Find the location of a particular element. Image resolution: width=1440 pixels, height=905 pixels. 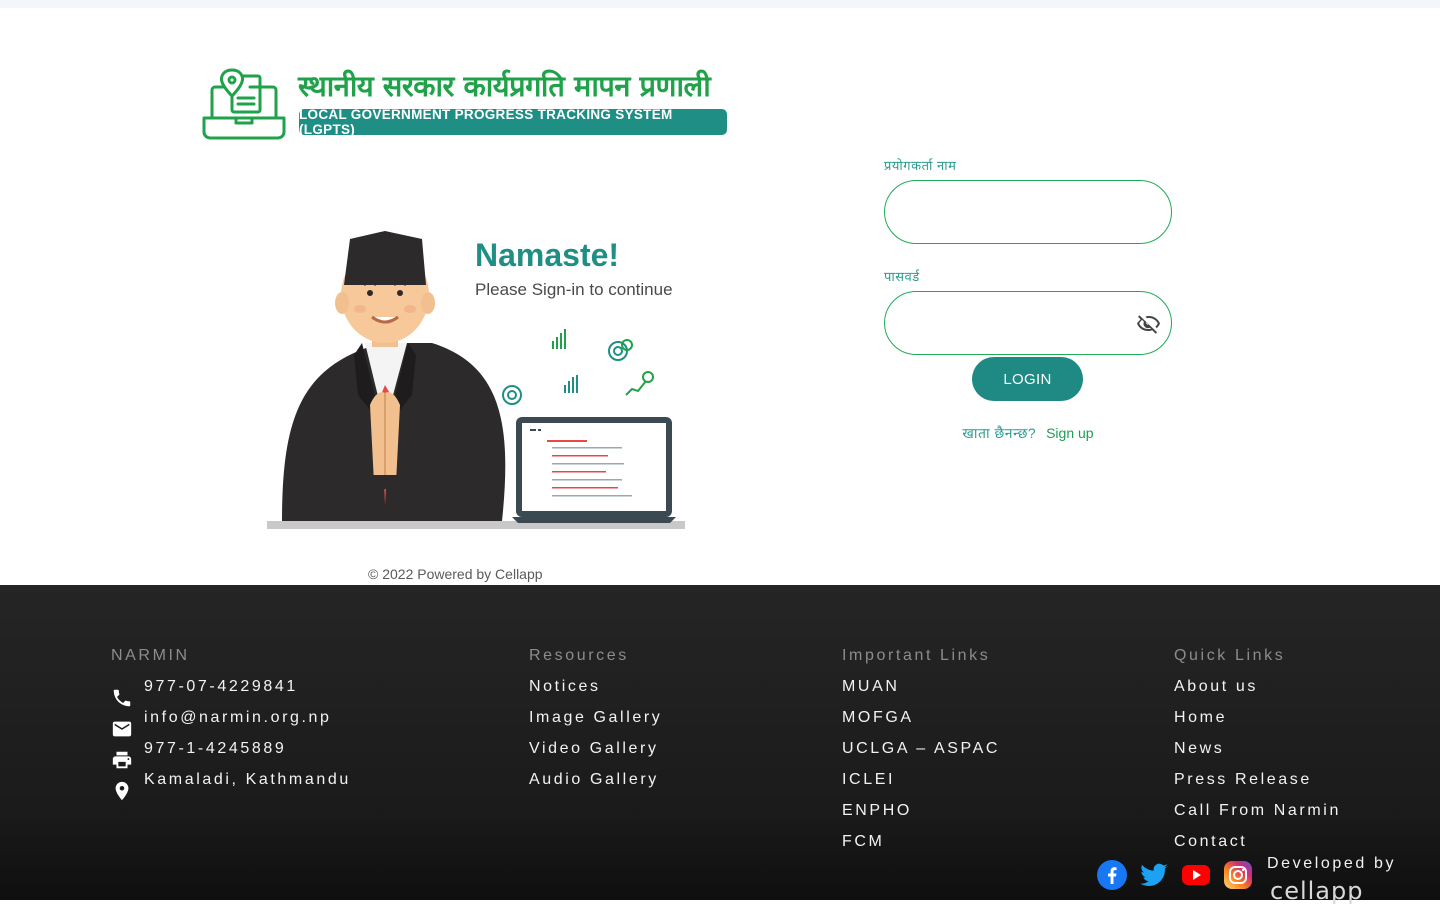

footer-link-audio-gallery: Audio Gallery is located at coordinates (595, 786).